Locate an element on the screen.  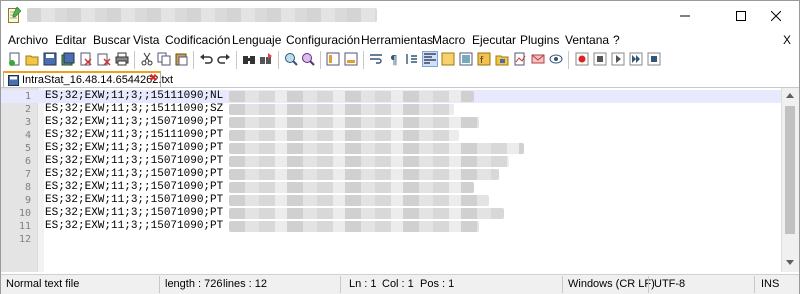
menu-vista: Vista is located at coordinates (146, 40).